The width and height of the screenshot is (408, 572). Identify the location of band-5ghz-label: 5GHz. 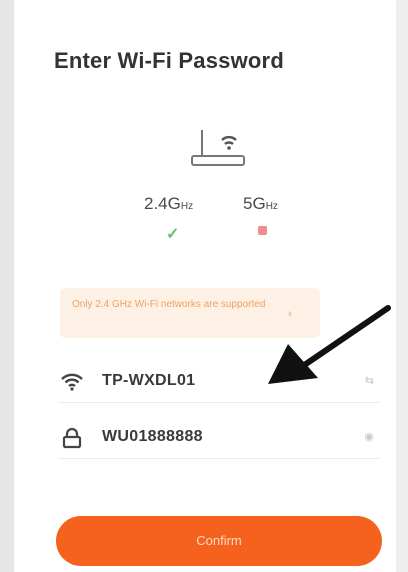
(260, 204).